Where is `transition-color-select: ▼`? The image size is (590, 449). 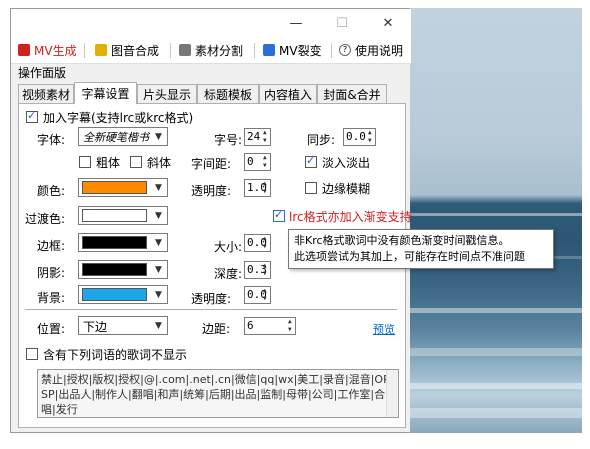
transition-color-select: ▼ is located at coordinates (123, 215).